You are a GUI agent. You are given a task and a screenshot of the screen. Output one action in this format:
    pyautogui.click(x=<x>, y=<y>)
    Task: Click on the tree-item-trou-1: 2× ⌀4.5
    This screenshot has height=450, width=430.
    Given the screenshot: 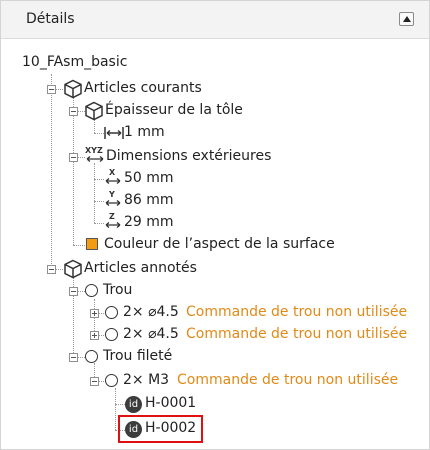 What is the action you would take?
    pyautogui.click(x=151, y=312)
    